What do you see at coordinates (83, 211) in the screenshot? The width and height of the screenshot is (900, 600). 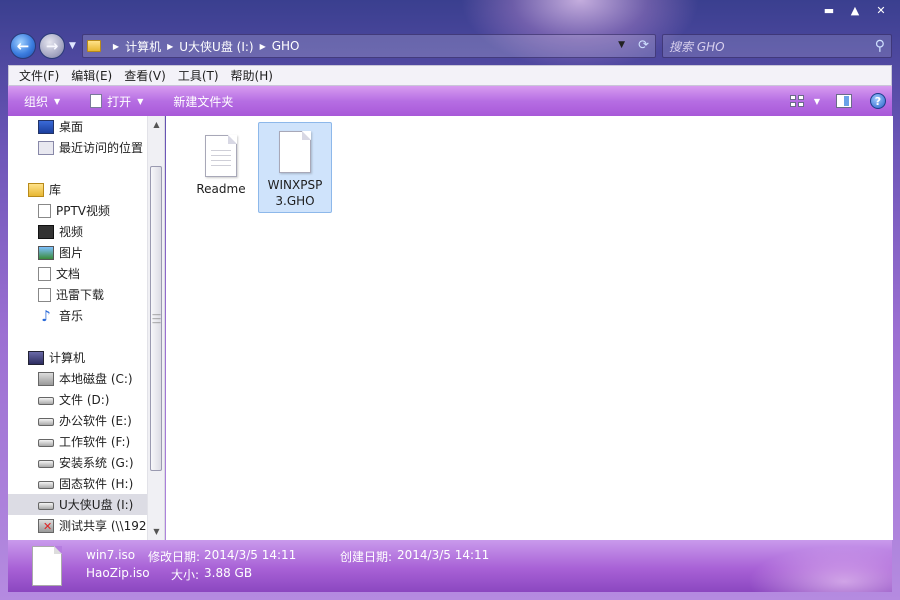 I see `sidebar-item-label: PPTV视频` at bounding box center [83, 211].